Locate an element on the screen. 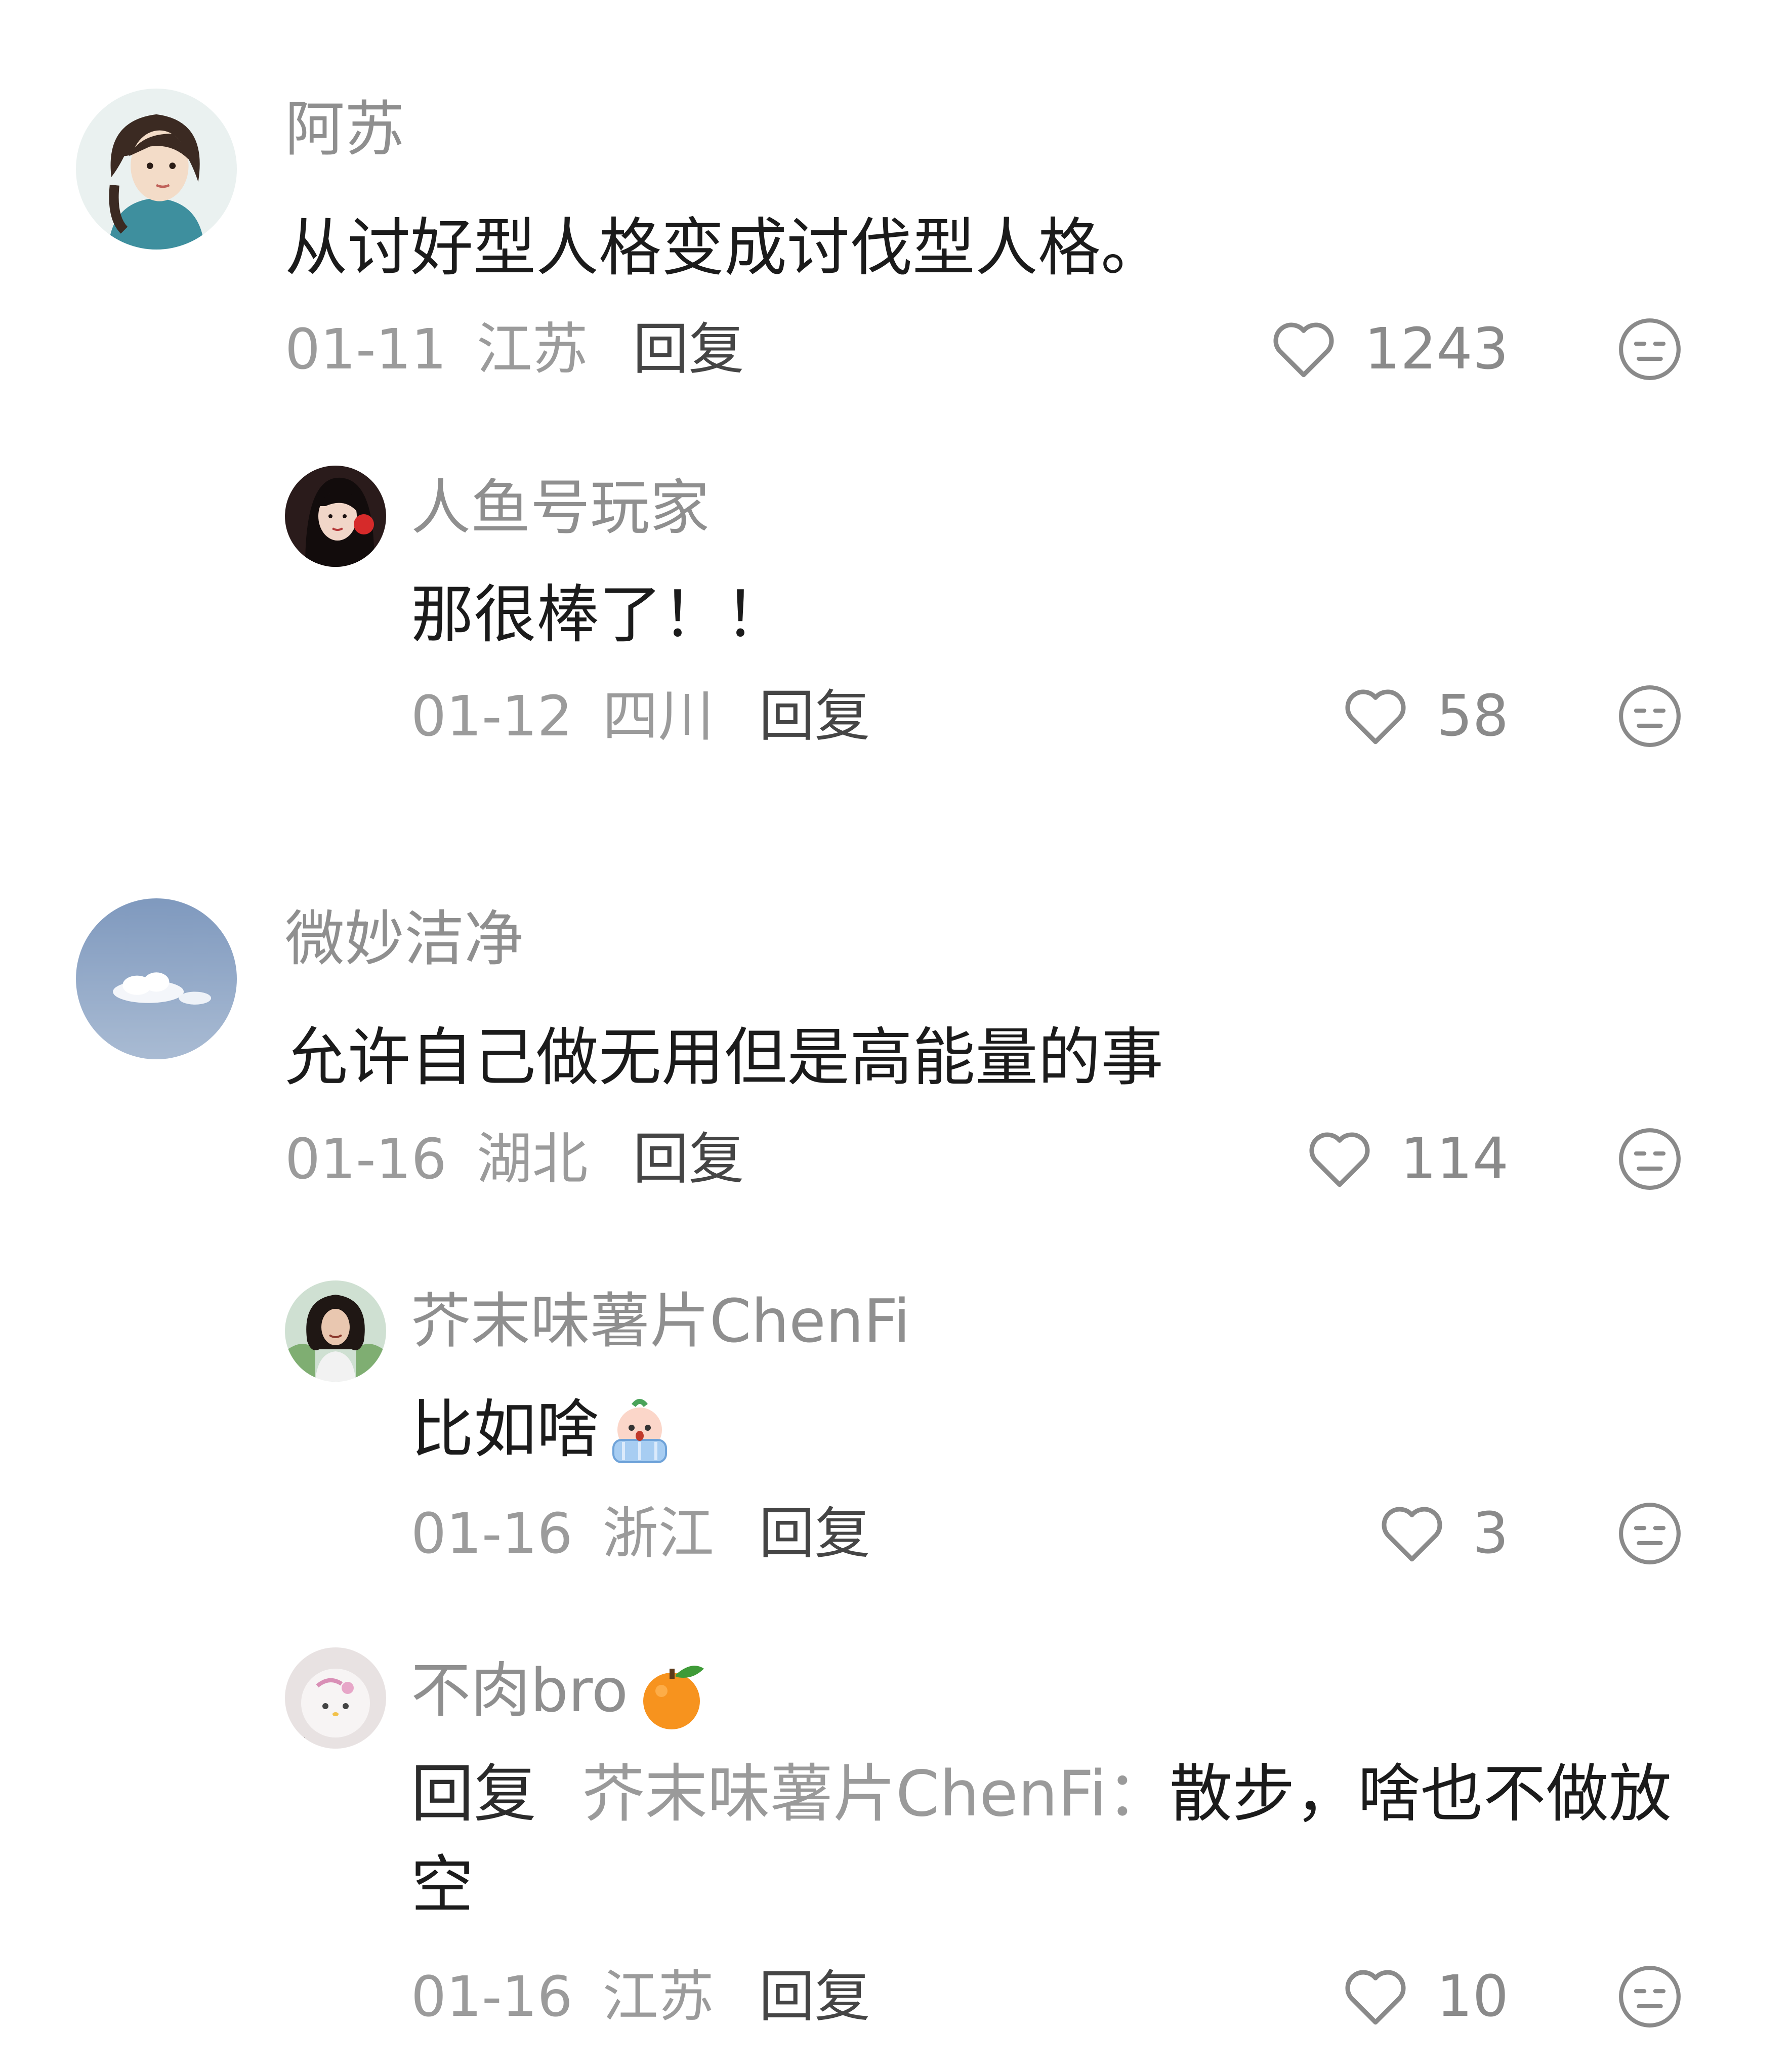  comment-meta: 01-16 浙江 回复 is located at coordinates (640, 1534).